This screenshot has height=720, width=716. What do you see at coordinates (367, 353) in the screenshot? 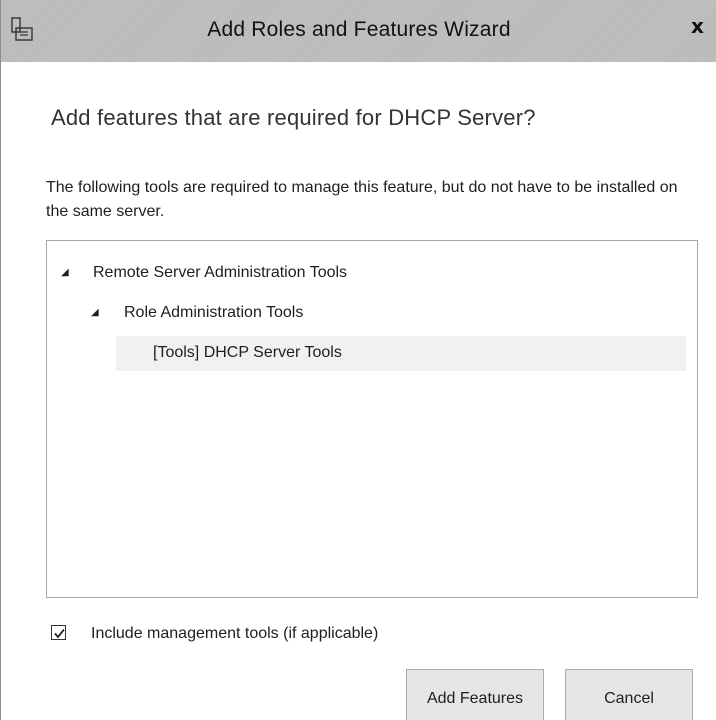
I see `tree-item-dhcp-server-tools: [Tools] DHCP Server Tools` at bounding box center [367, 353].